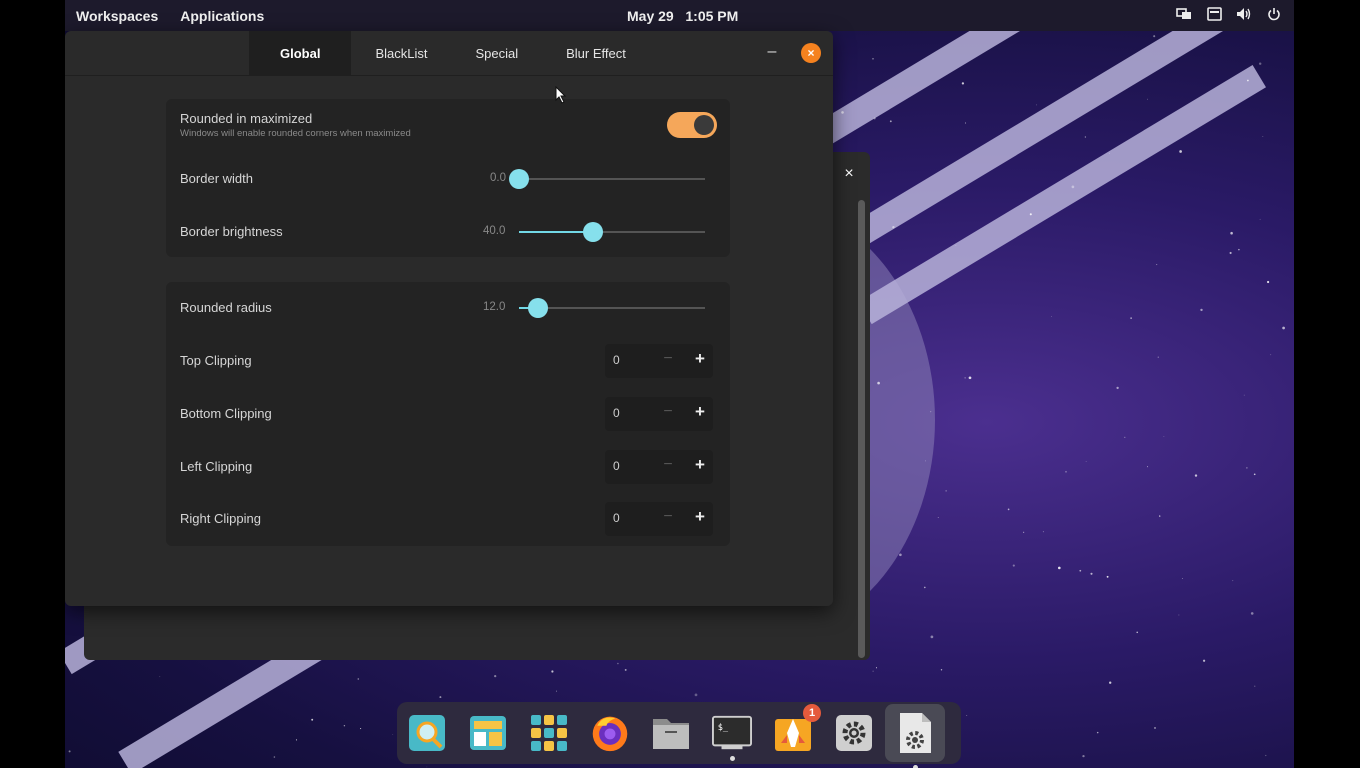  I want to click on bottom-clipping-spinbutton: 0 − +, so click(659, 414).